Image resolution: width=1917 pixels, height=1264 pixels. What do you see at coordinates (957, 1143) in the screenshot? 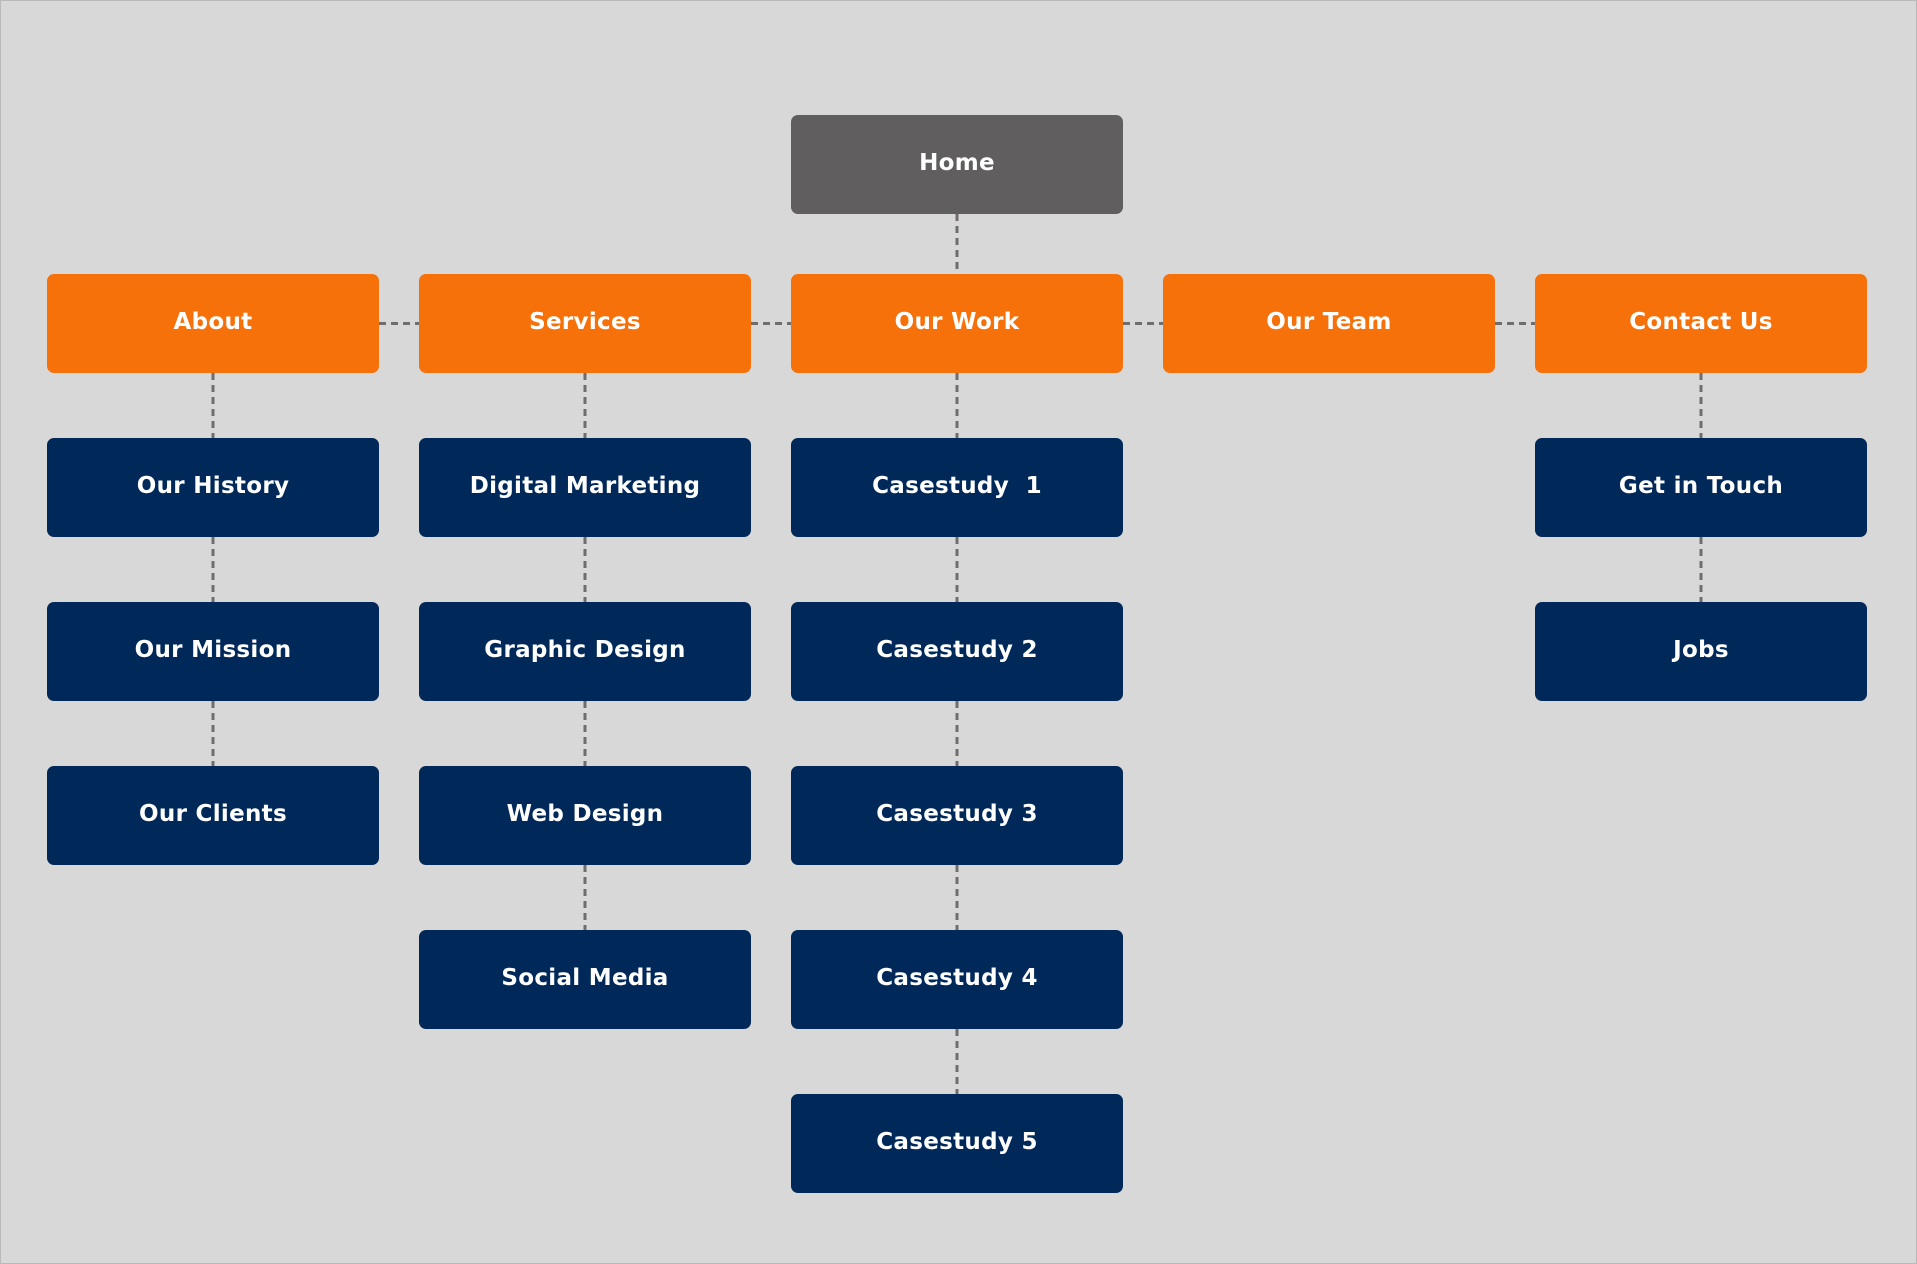
I see `node-casestudy-5: Casestudy 5` at bounding box center [957, 1143].